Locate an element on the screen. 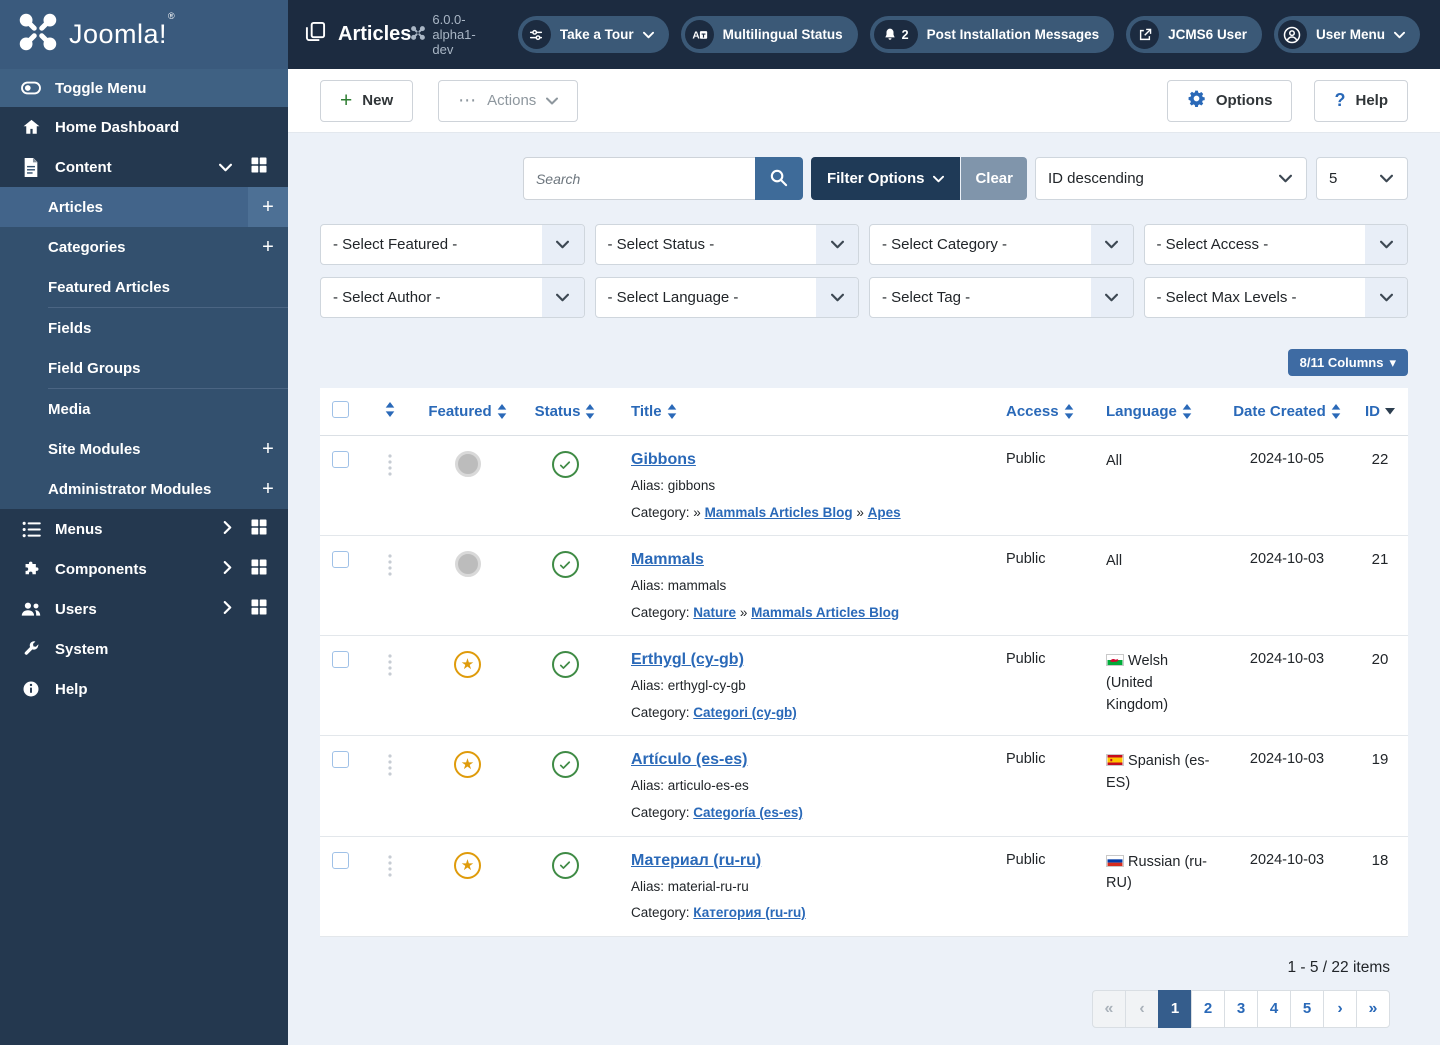 The width and height of the screenshot is (1440, 1045). category-link: Nature is located at coordinates (714, 612).